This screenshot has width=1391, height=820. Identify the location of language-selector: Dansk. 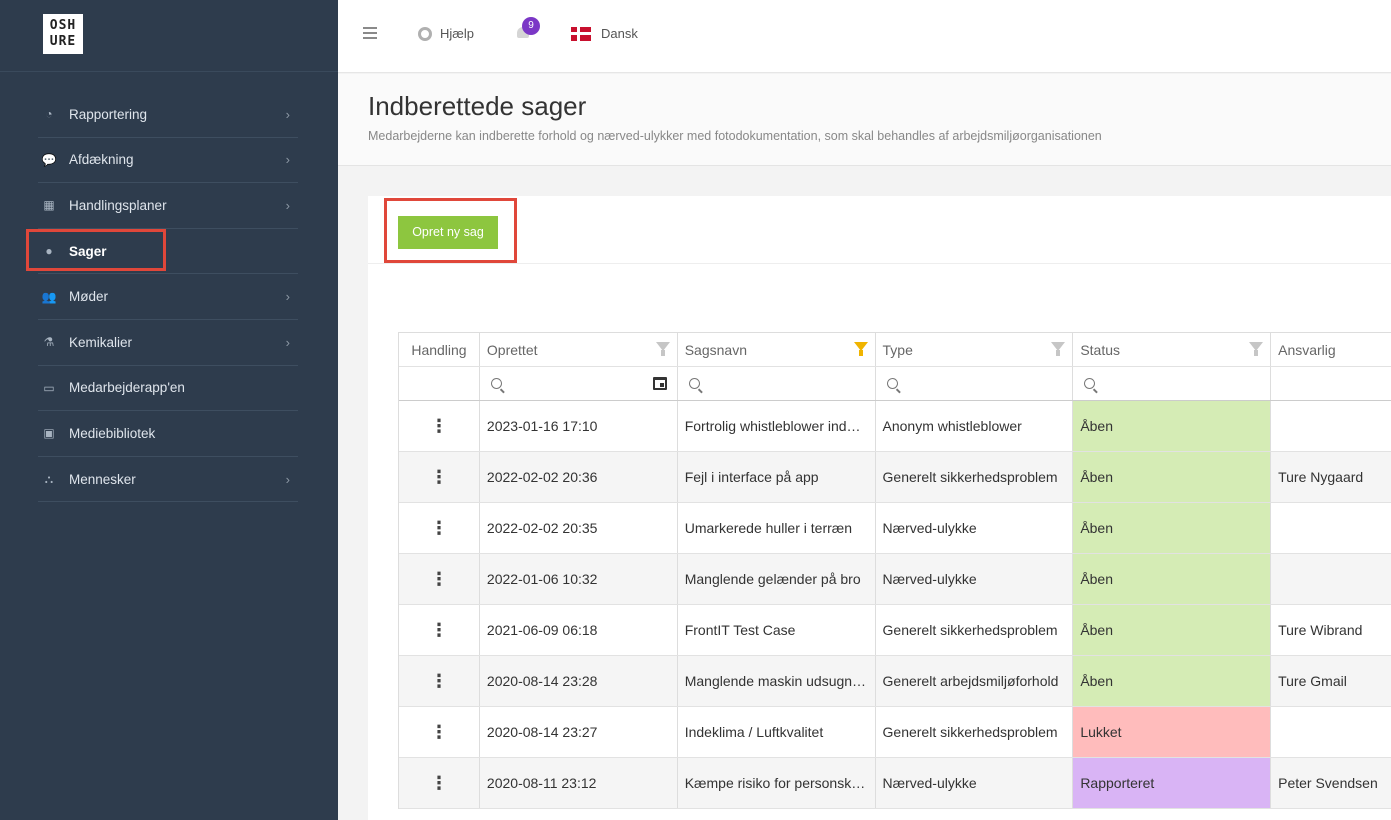
(604, 33).